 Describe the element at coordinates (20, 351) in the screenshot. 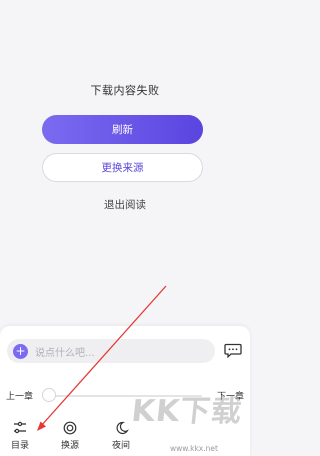

I see `add-icon: +` at that location.